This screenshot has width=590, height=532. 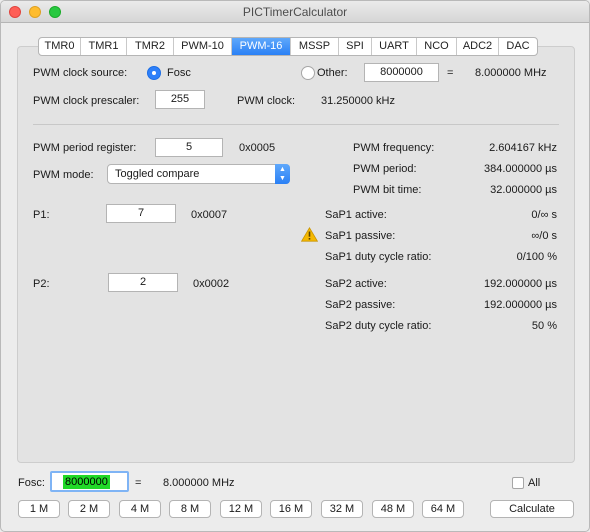 I want to click on updown-chevron-icon: ▲ ▼, so click(x=282, y=174).